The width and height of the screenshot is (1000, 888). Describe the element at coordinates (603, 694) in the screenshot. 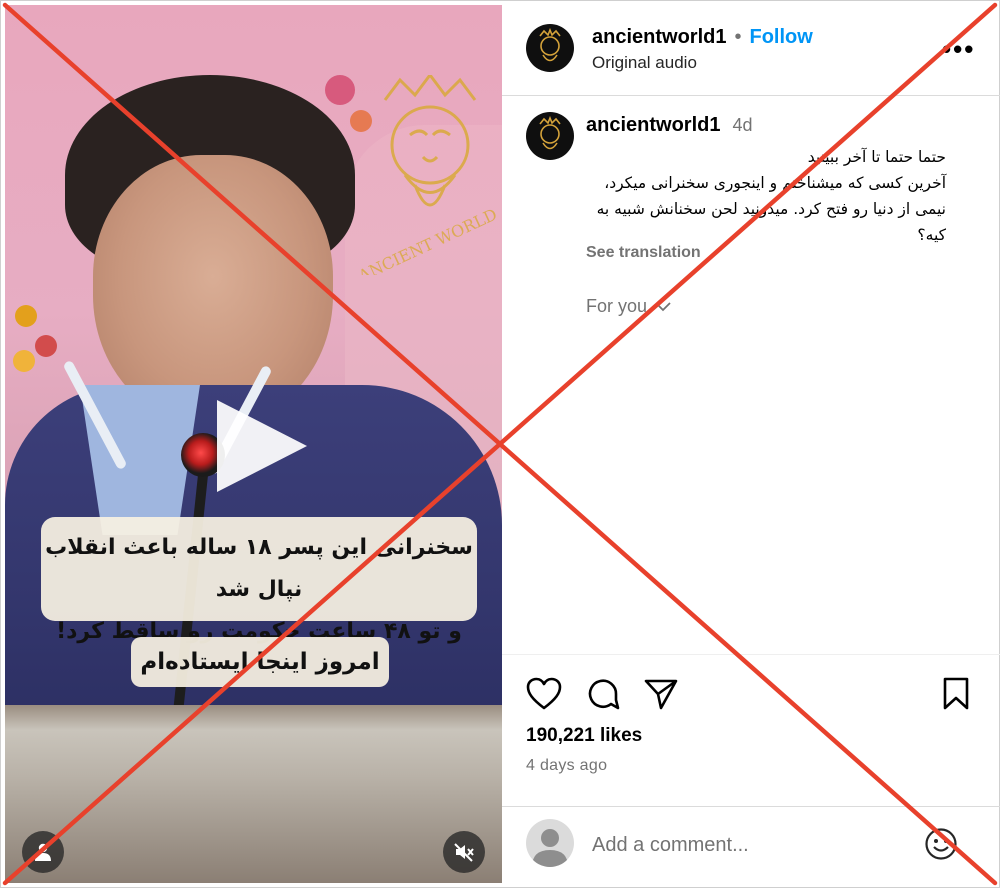

I see `comment-icon` at that location.